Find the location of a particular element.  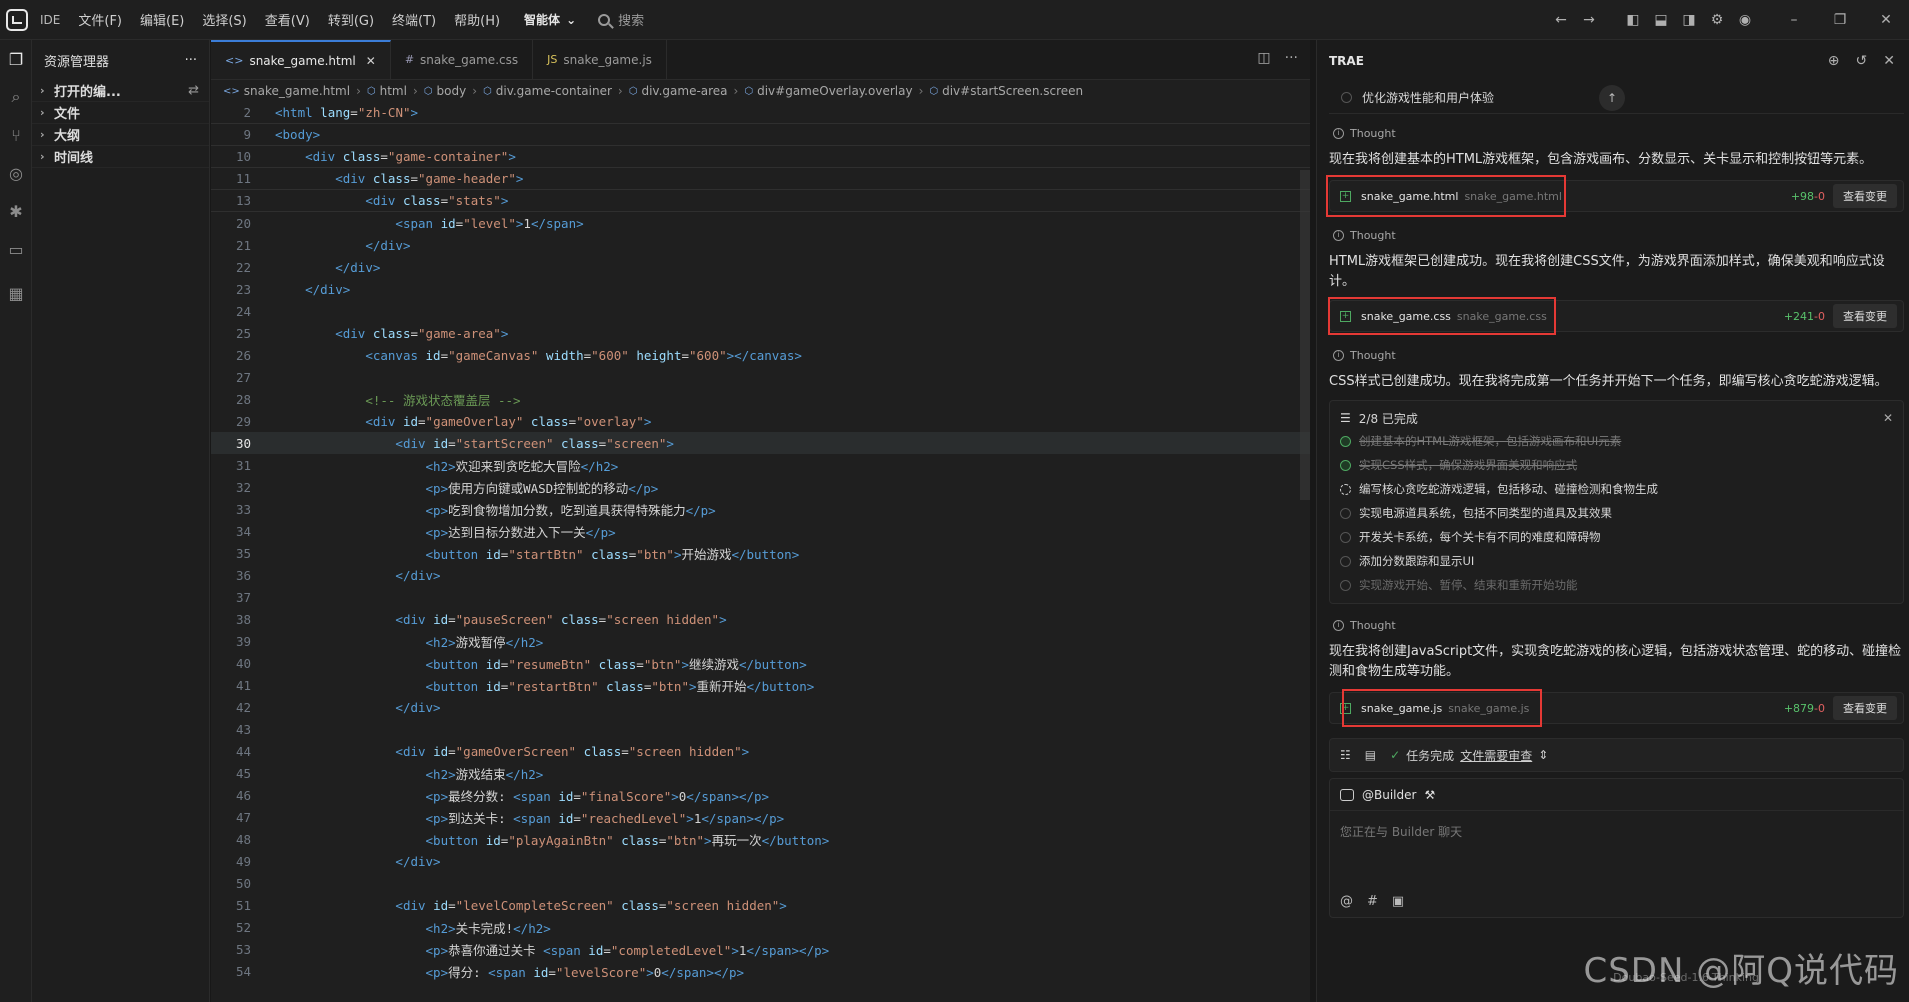

agent-dropdown: 智能体 ⌄ is located at coordinates (550, 19).